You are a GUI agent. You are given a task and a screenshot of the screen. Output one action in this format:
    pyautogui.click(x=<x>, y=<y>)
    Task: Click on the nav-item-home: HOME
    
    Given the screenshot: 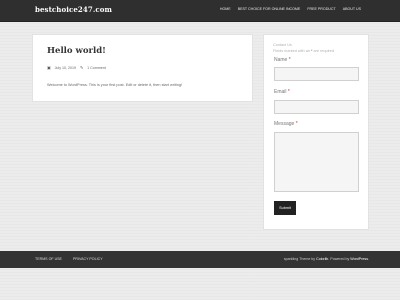 What is the action you would take?
    pyautogui.click(x=225, y=9)
    